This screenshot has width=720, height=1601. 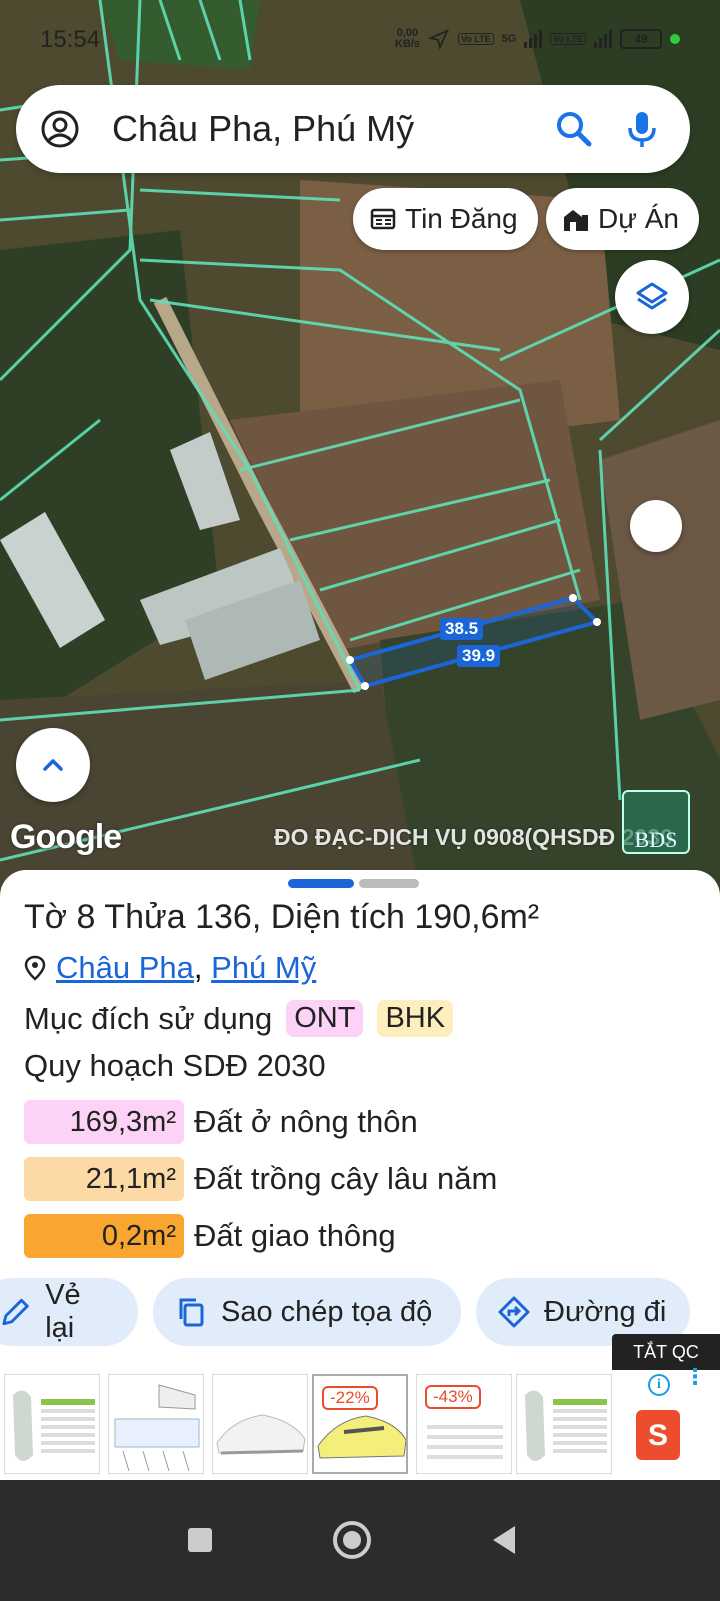 What do you see at coordinates (125, 967) in the screenshot?
I see `commune-link: Châu Pha` at bounding box center [125, 967].